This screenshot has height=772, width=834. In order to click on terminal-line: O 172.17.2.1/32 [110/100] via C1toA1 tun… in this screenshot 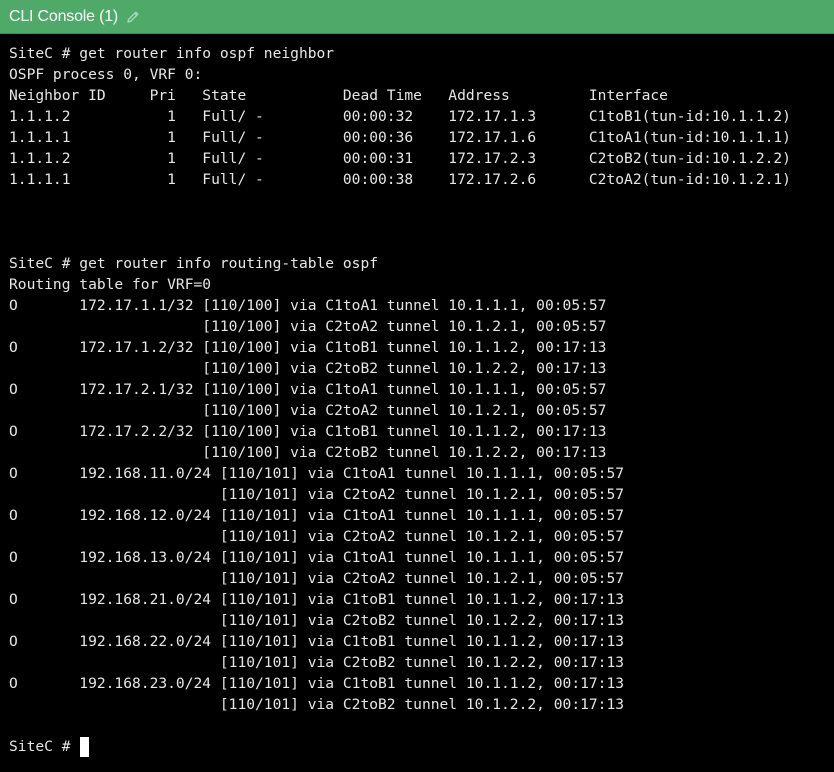, I will do `click(308, 389)`.